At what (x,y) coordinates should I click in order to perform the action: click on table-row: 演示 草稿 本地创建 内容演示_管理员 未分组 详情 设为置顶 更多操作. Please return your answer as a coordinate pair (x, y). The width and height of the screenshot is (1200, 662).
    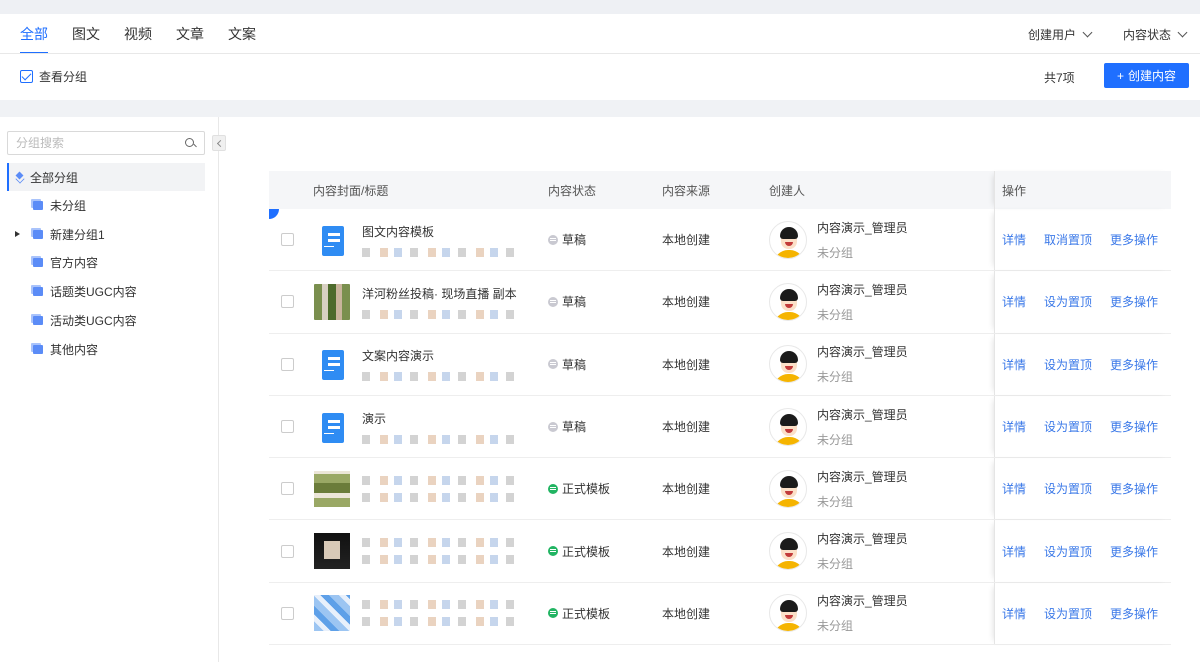
    Looking at the image, I should click on (720, 427).